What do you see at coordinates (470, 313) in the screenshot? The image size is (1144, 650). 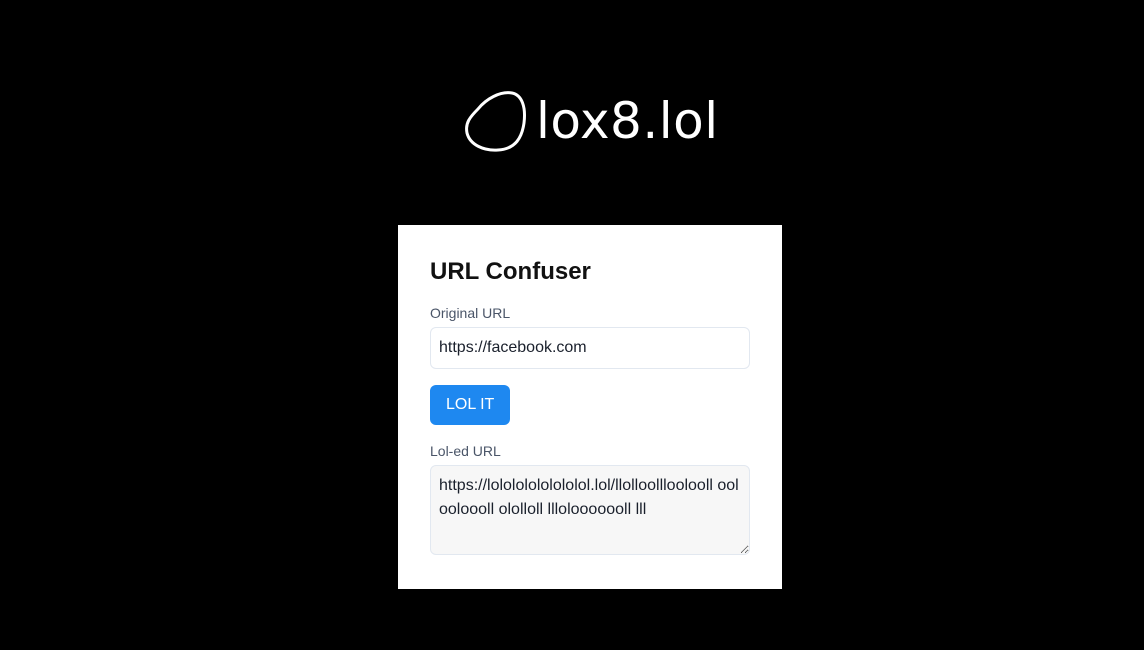 I see `original-url-label: Original URL` at bounding box center [470, 313].